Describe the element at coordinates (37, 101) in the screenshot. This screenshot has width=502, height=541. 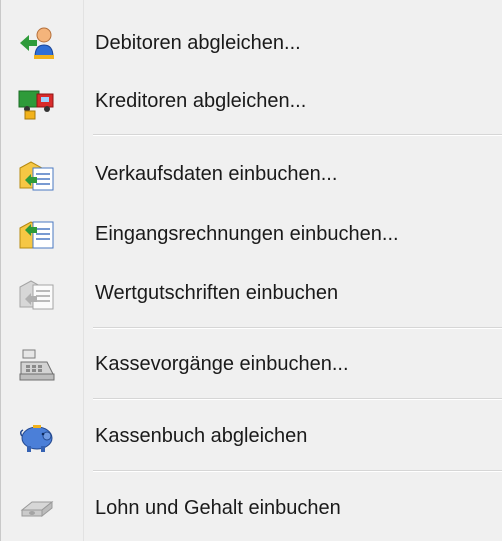
I see `creditor-truck-icon` at that location.